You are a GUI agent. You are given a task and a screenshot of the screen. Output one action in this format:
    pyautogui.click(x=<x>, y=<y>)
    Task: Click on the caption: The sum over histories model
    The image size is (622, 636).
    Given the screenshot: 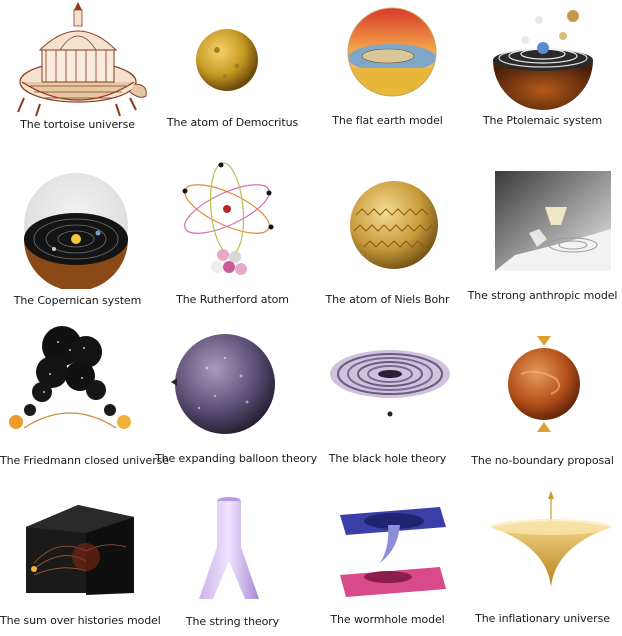 What is the action you would take?
    pyautogui.click(x=80, y=620)
    